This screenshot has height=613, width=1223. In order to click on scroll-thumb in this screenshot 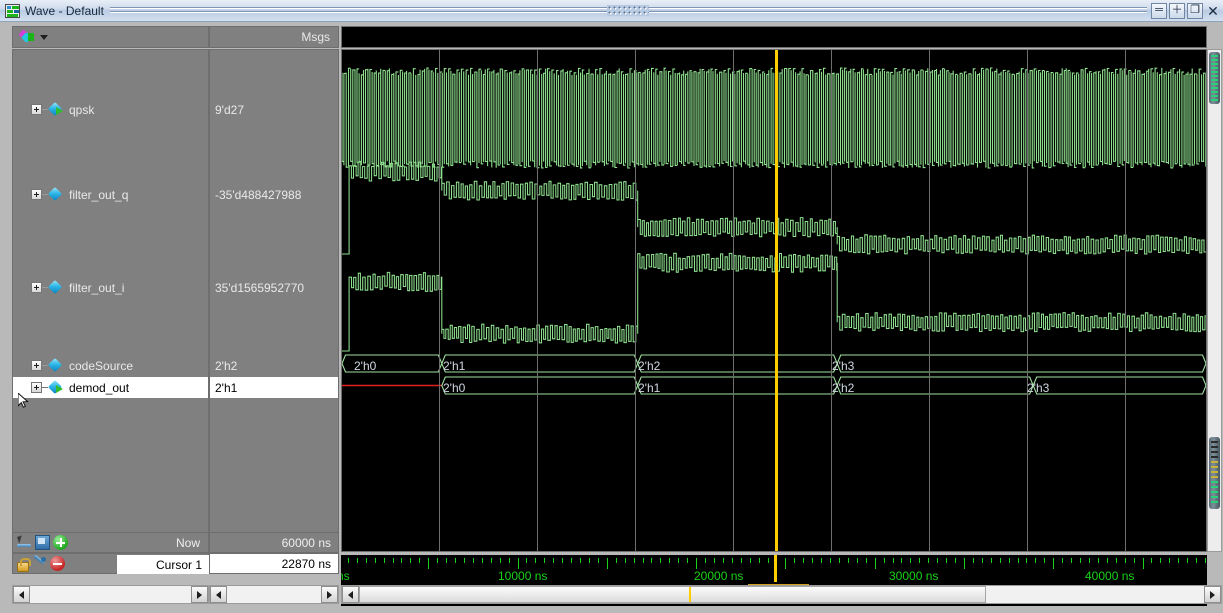, I will do `click(672, 594)`.